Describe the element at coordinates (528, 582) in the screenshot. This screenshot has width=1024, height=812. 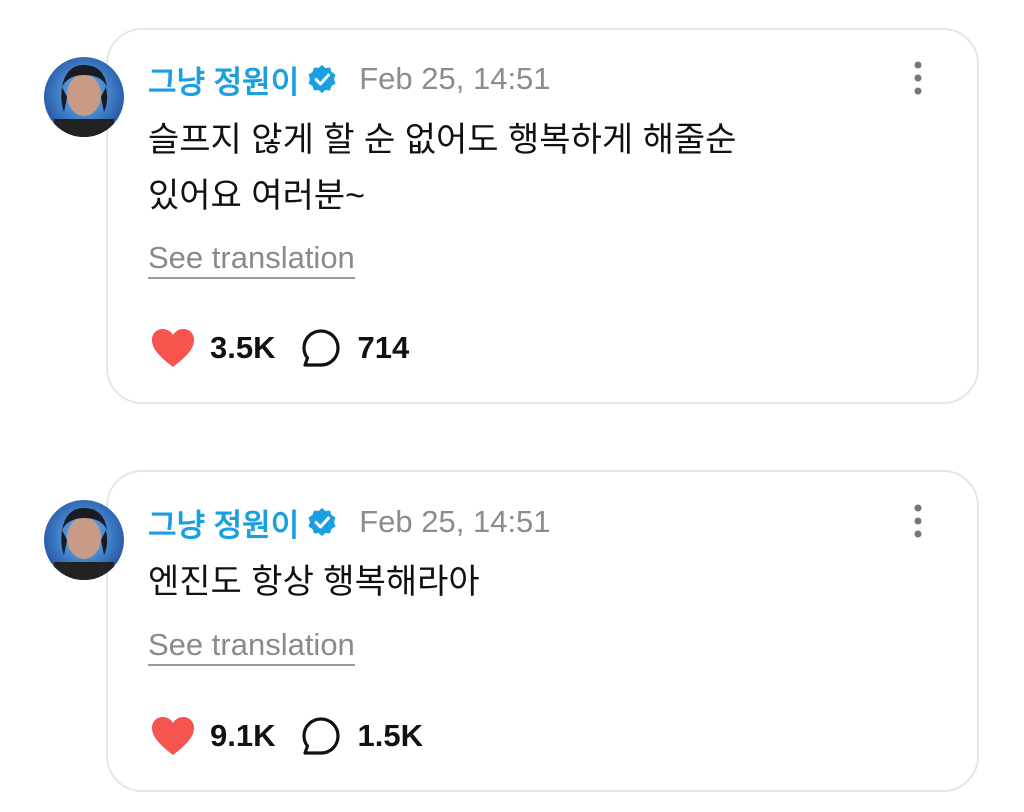
I see `post-text: 엔진도 항상 행복해라아` at that location.